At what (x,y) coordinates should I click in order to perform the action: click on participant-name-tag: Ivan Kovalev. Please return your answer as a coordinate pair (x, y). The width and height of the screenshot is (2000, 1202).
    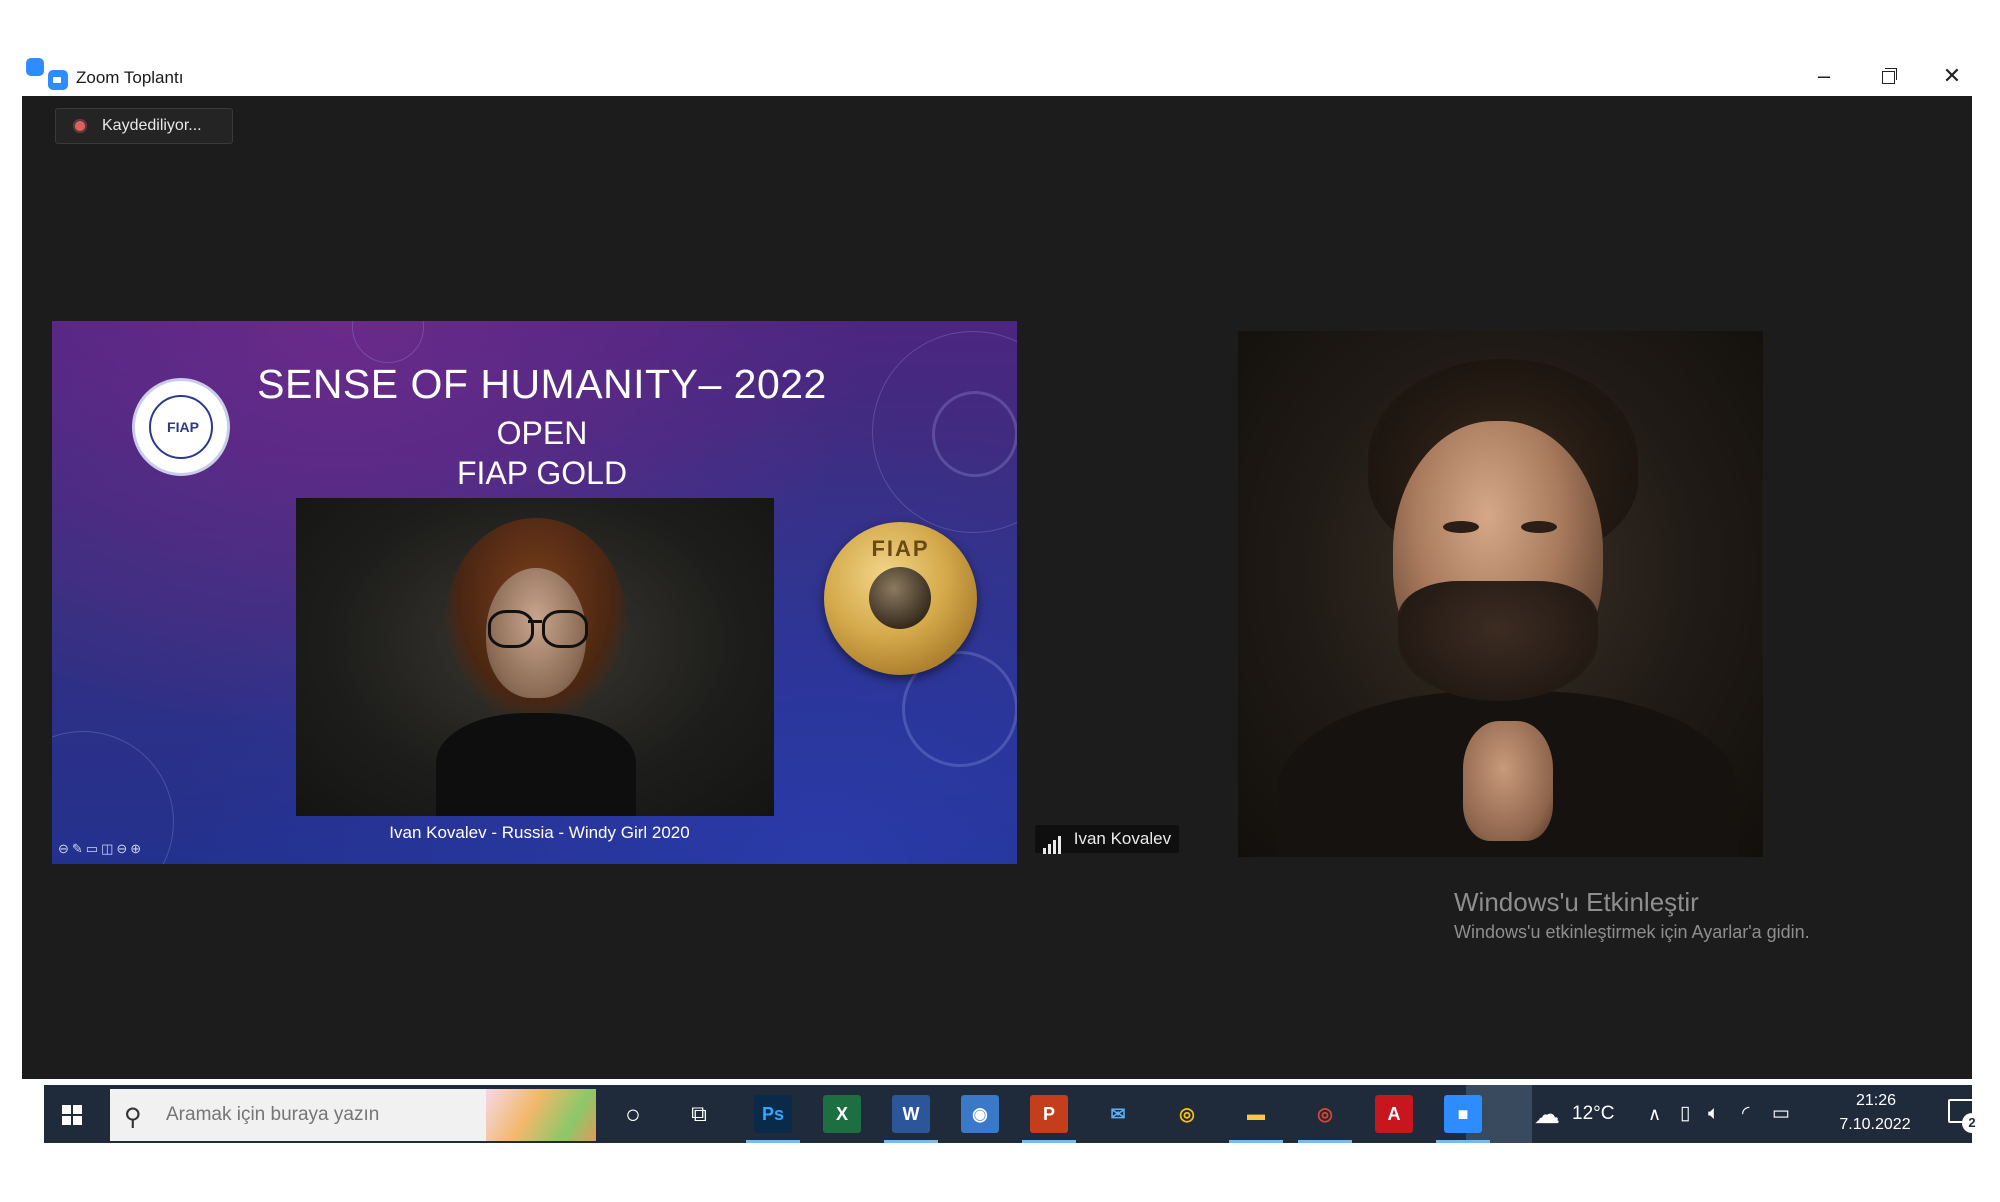
    Looking at the image, I should click on (1107, 839).